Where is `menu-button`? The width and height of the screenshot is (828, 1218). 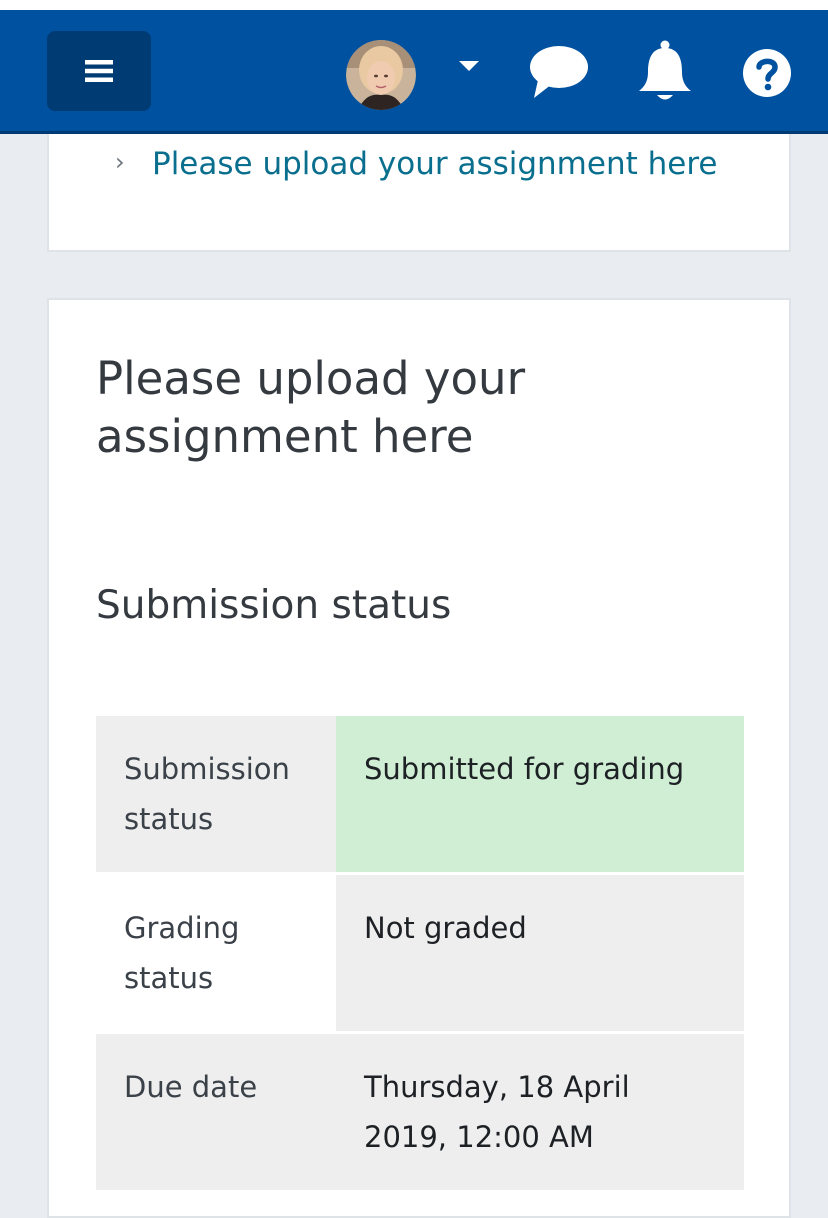 menu-button is located at coordinates (99, 71).